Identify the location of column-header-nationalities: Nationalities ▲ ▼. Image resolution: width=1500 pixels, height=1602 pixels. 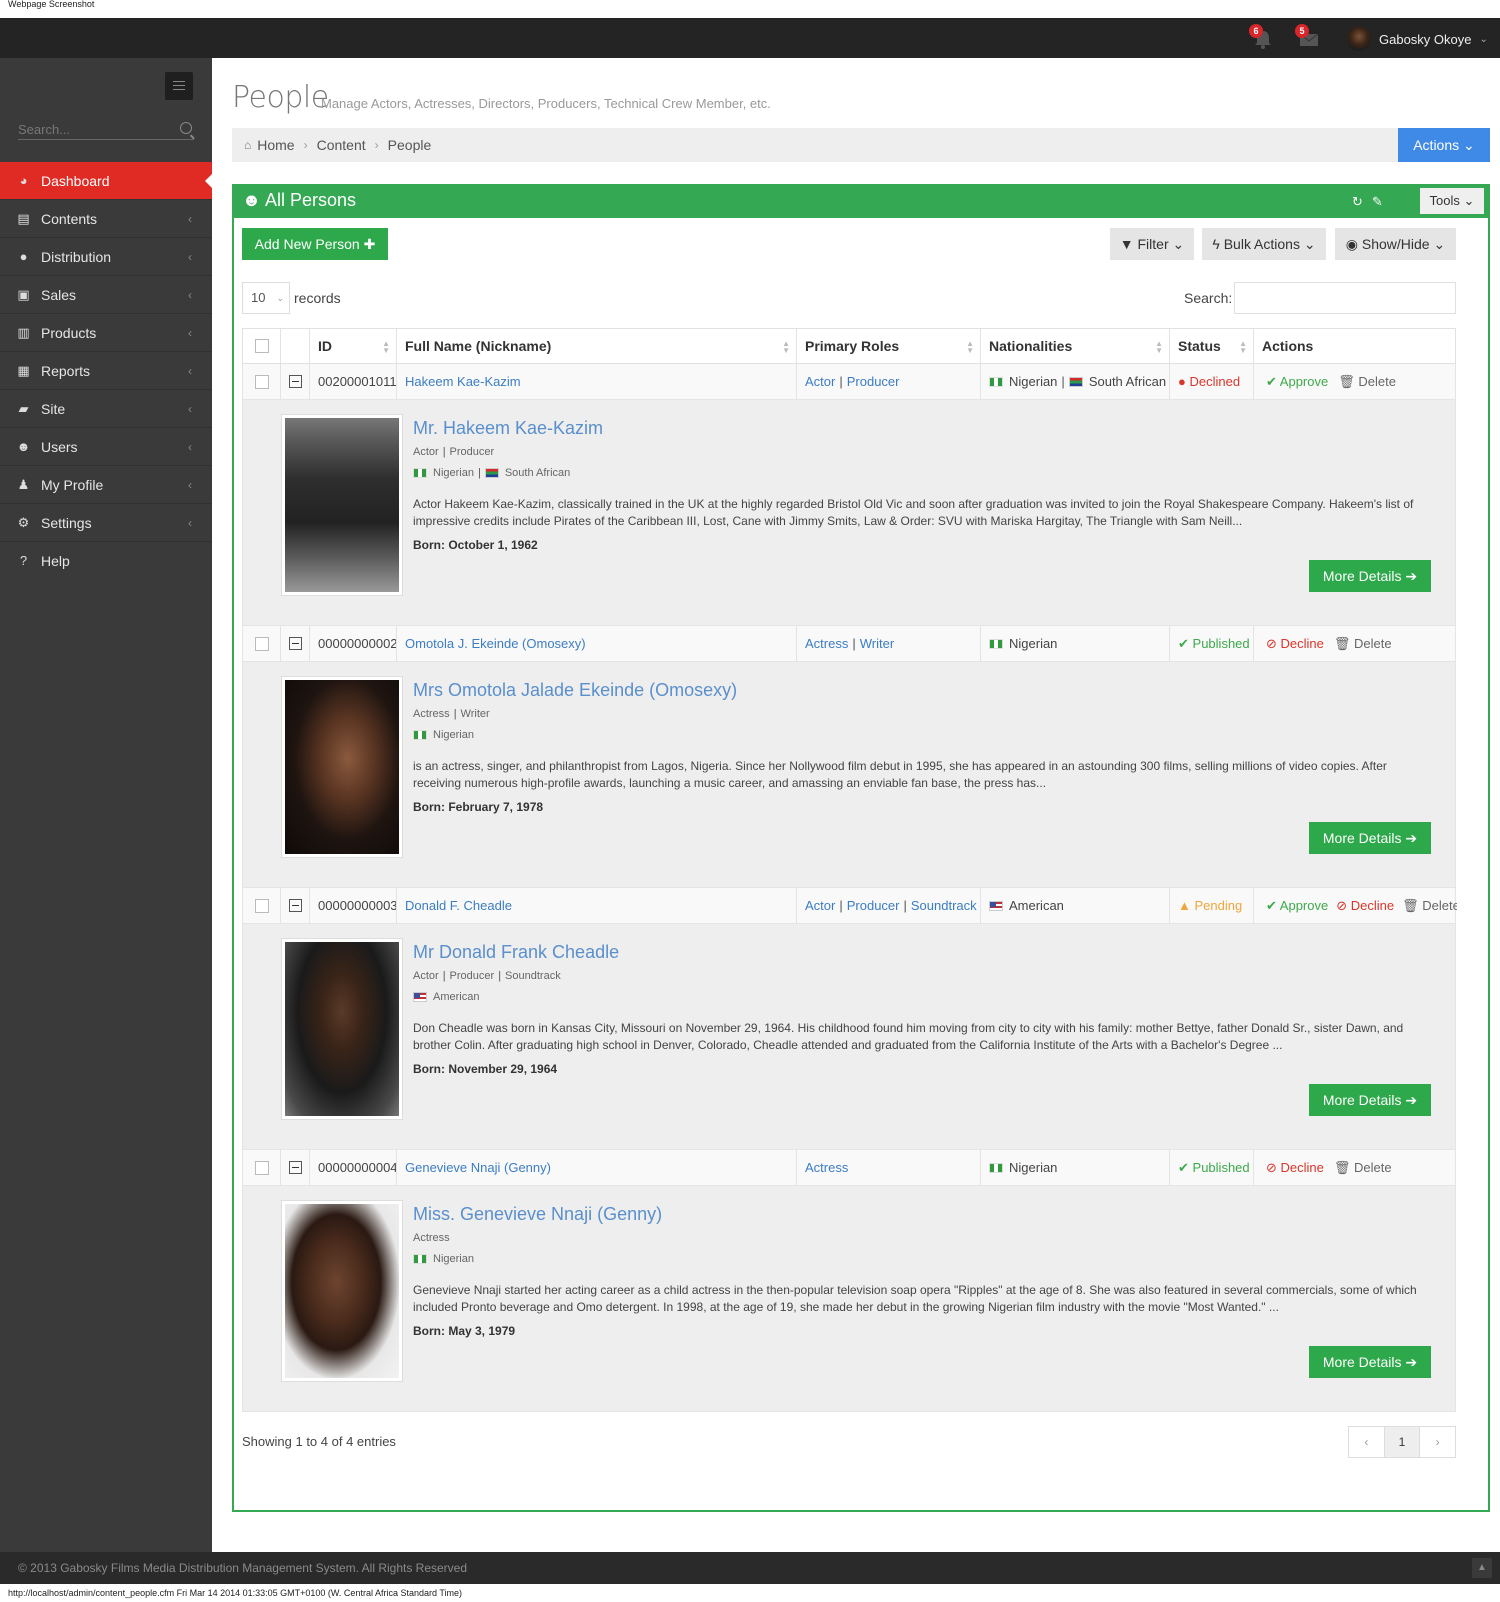
(1075, 346).